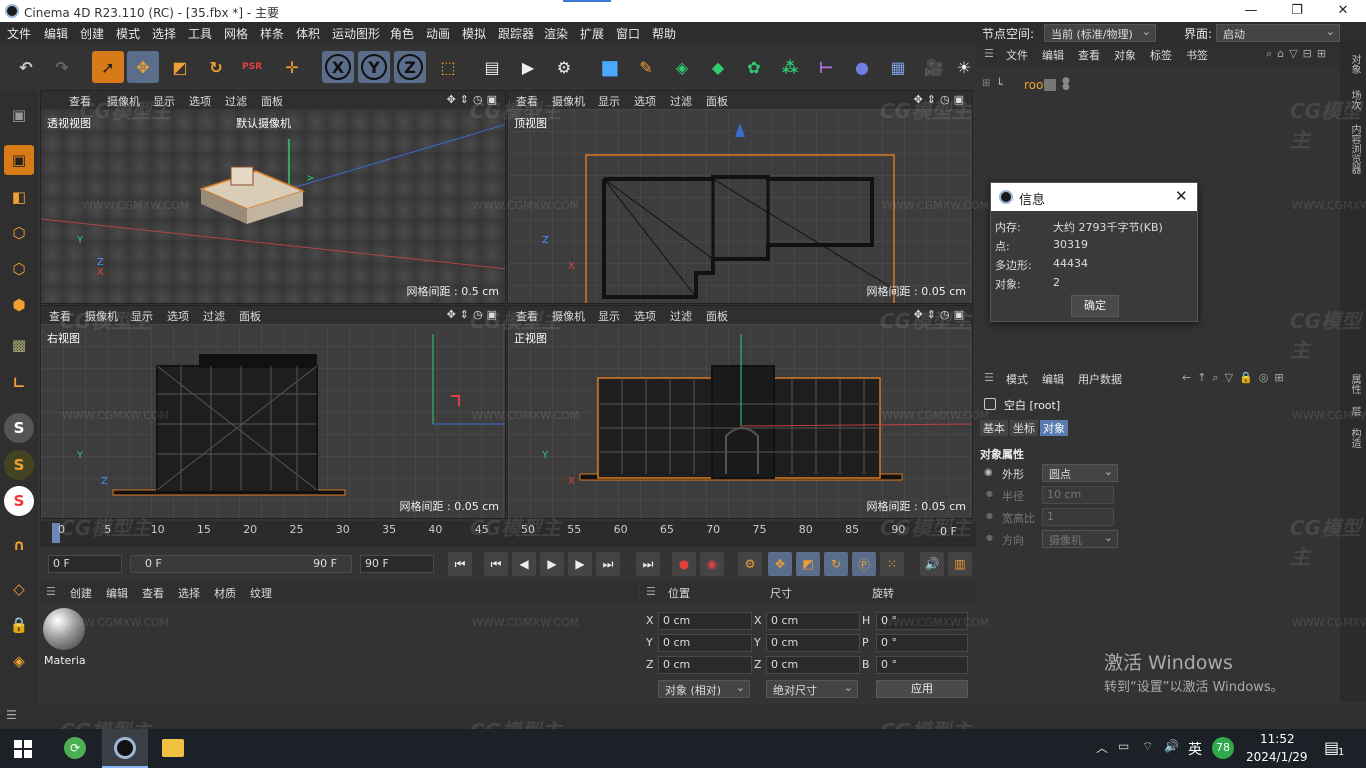 Image resolution: width=1366 pixels, height=768 pixels. I want to click on axis-mode-icon: ∟, so click(19, 383).